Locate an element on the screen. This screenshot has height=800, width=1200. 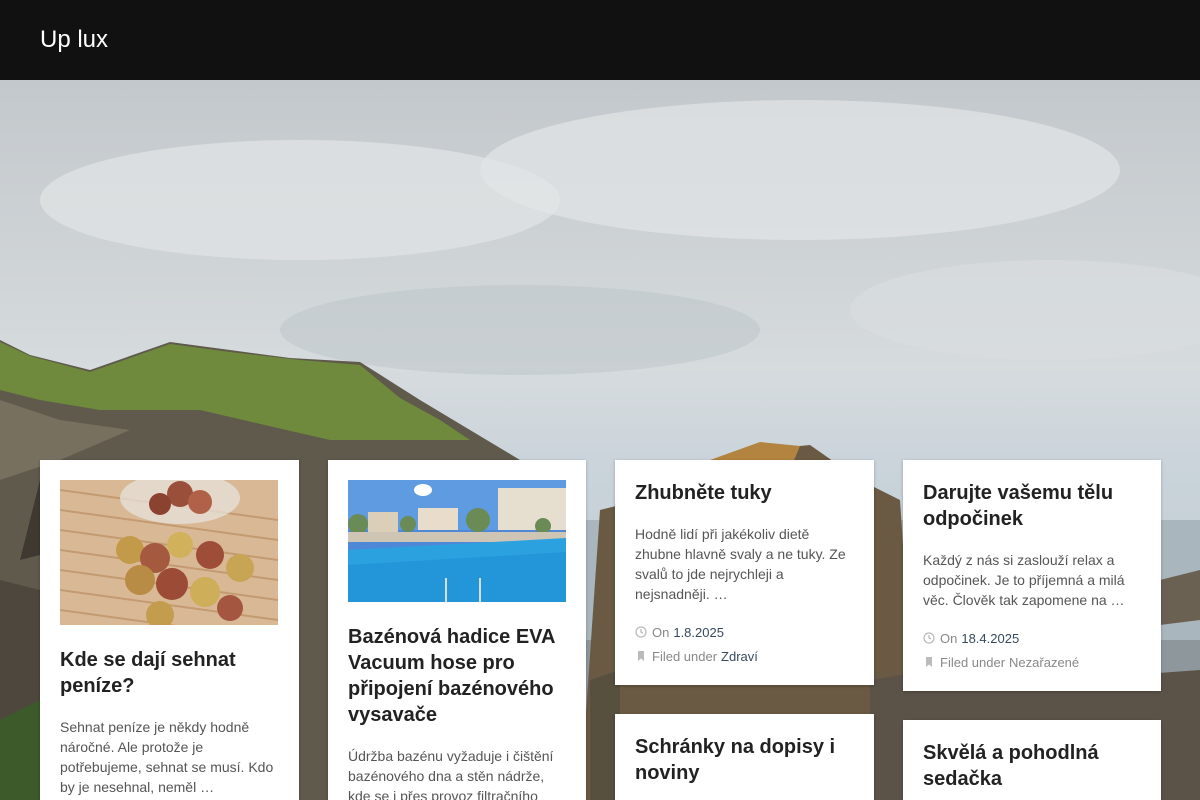
post-date: On 18.4.2025 is located at coordinates (1032, 638).